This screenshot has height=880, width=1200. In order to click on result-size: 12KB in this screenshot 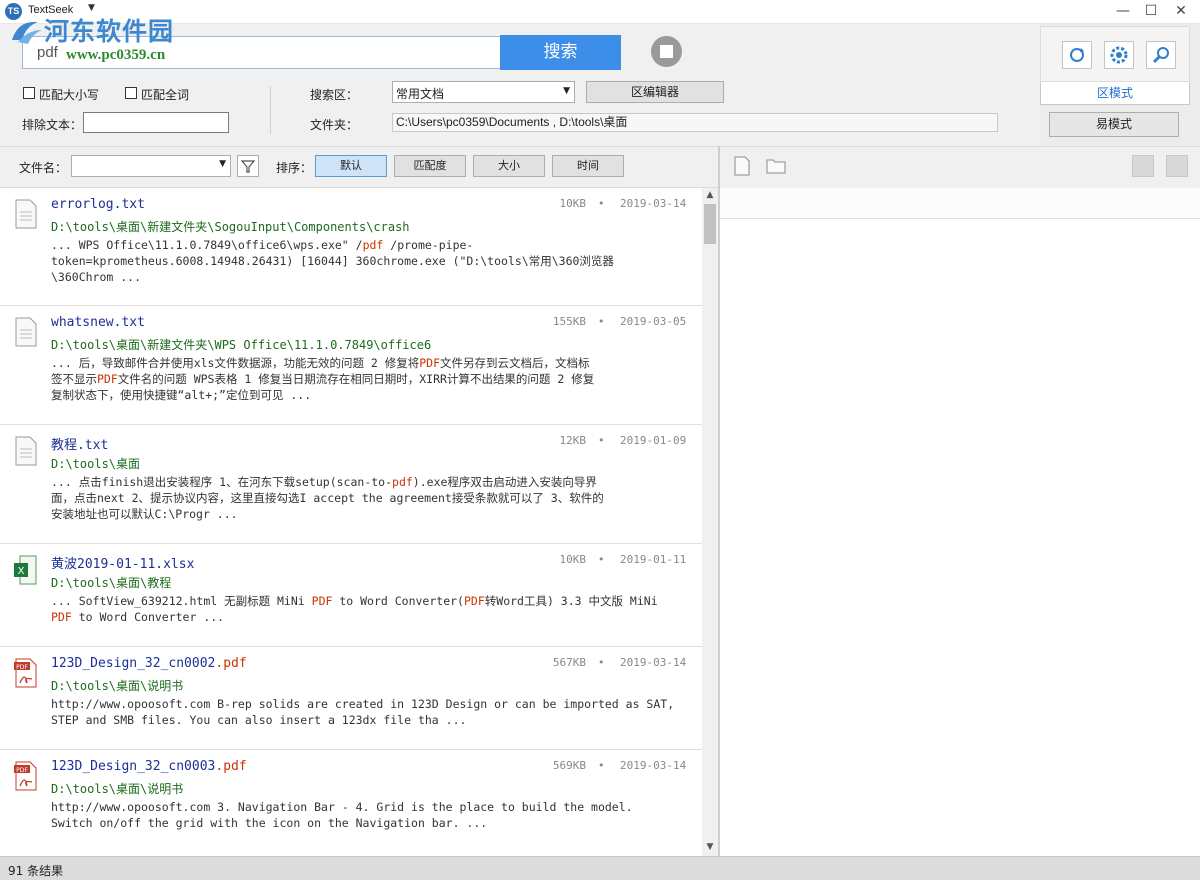, I will do `click(573, 440)`.